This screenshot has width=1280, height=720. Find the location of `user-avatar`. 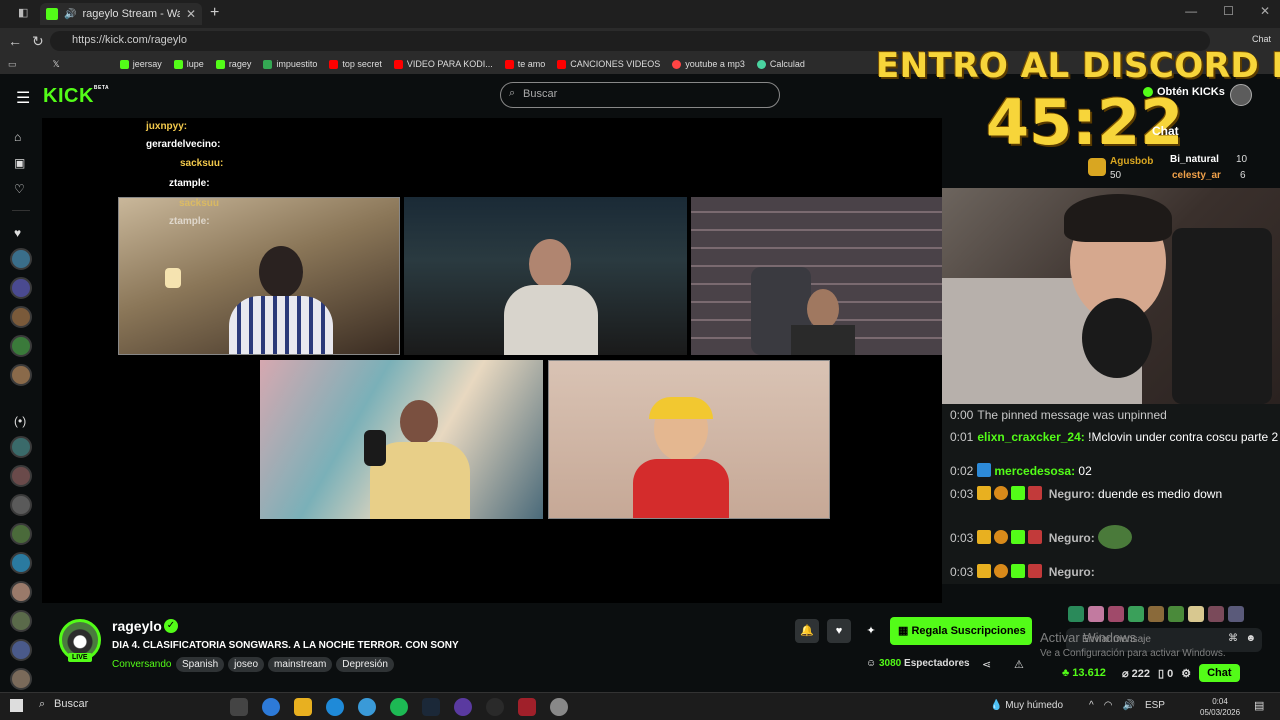

user-avatar is located at coordinates (1241, 95).